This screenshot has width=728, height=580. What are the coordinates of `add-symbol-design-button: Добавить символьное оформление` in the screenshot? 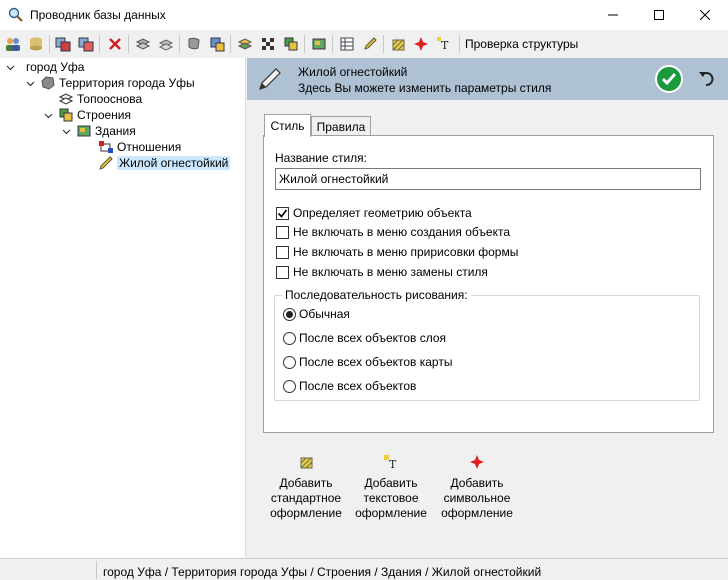 It's located at (477, 486).